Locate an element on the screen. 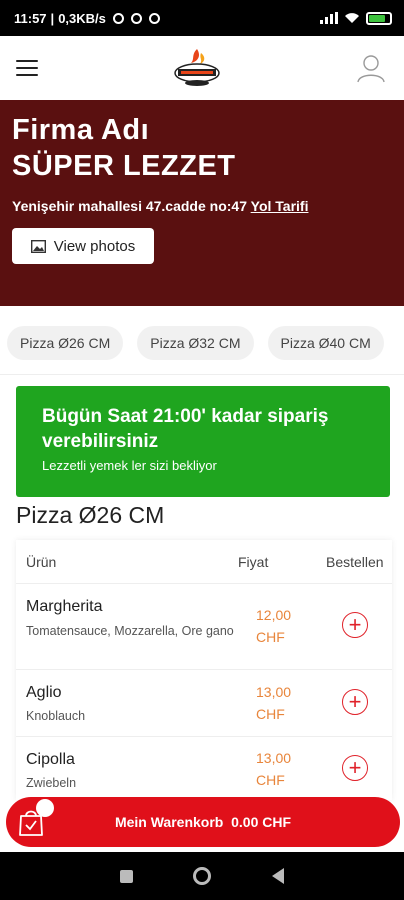  cart-button: Mein Warenkorb 0.00 CHF is located at coordinates (203, 822).